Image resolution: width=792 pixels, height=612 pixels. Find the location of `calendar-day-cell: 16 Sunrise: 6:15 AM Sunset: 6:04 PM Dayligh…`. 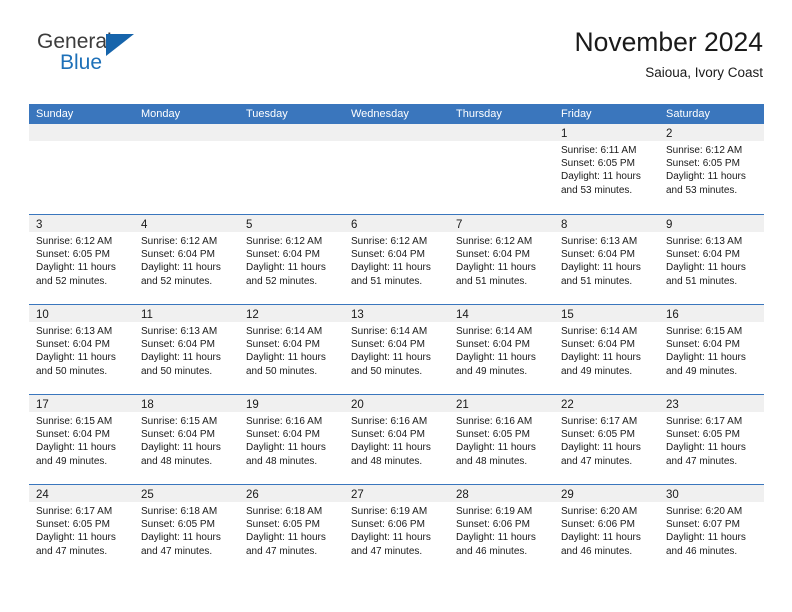

calendar-day-cell: 16 Sunrise: 6:15 AM Sunset: 6:04 PM Dayligh… is located at coordinates (711, 349).